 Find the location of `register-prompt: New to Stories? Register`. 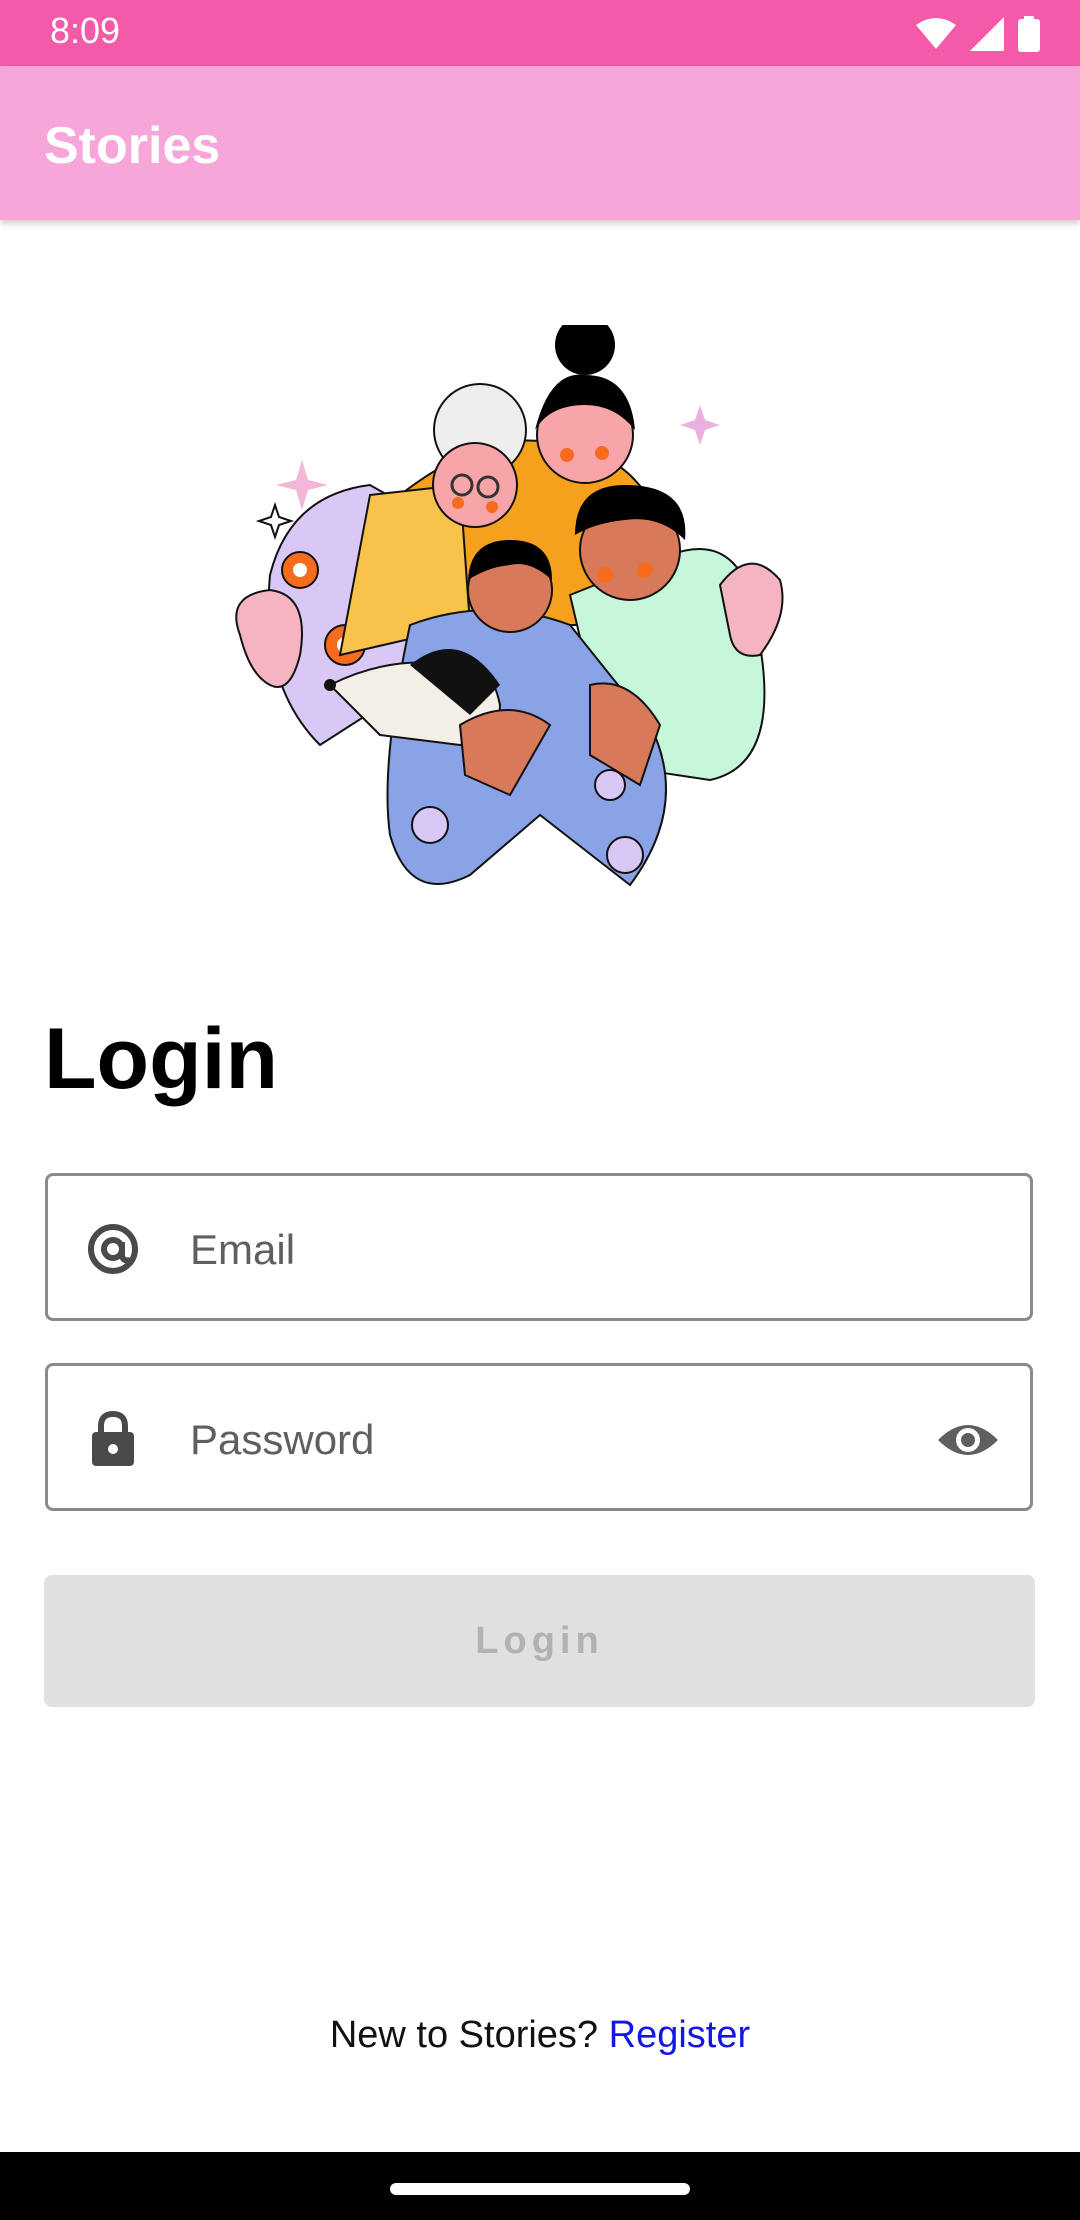

register-prompt: New to Stories? Register is located at coordinates (540, 2035).